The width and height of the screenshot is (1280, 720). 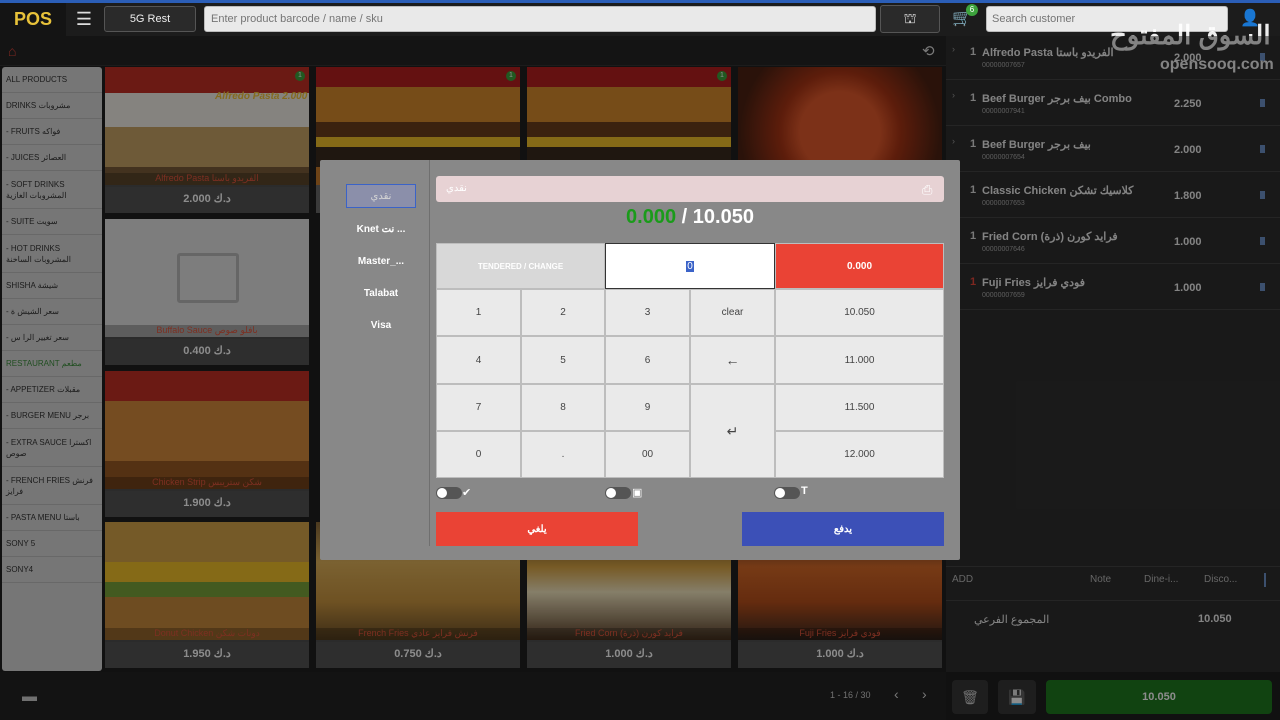 I want to click on quick-amount-button: 12.000, so click(x=859, y=454).